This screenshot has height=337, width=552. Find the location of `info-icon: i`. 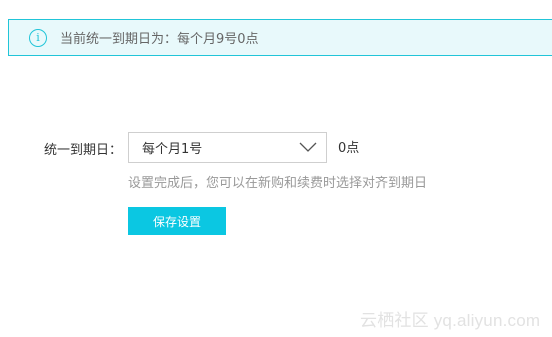

info-icon: i is located at coordinates (38, 37).